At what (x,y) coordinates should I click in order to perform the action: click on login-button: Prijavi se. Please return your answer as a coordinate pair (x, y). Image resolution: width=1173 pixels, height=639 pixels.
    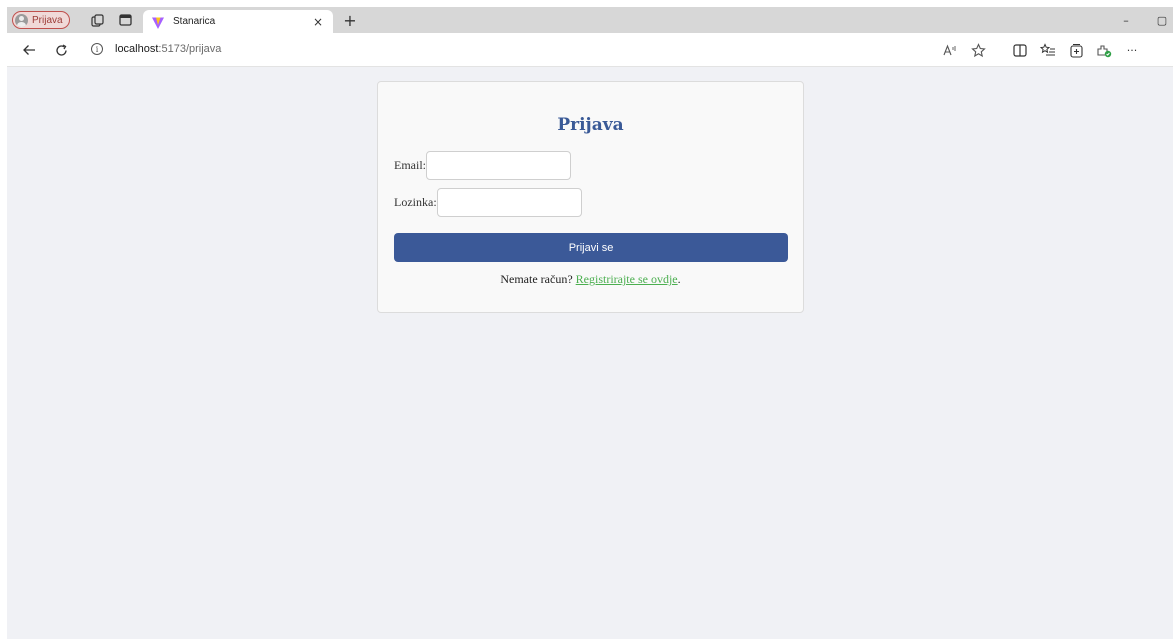
    Looking at the image, I should click on (591, 247).